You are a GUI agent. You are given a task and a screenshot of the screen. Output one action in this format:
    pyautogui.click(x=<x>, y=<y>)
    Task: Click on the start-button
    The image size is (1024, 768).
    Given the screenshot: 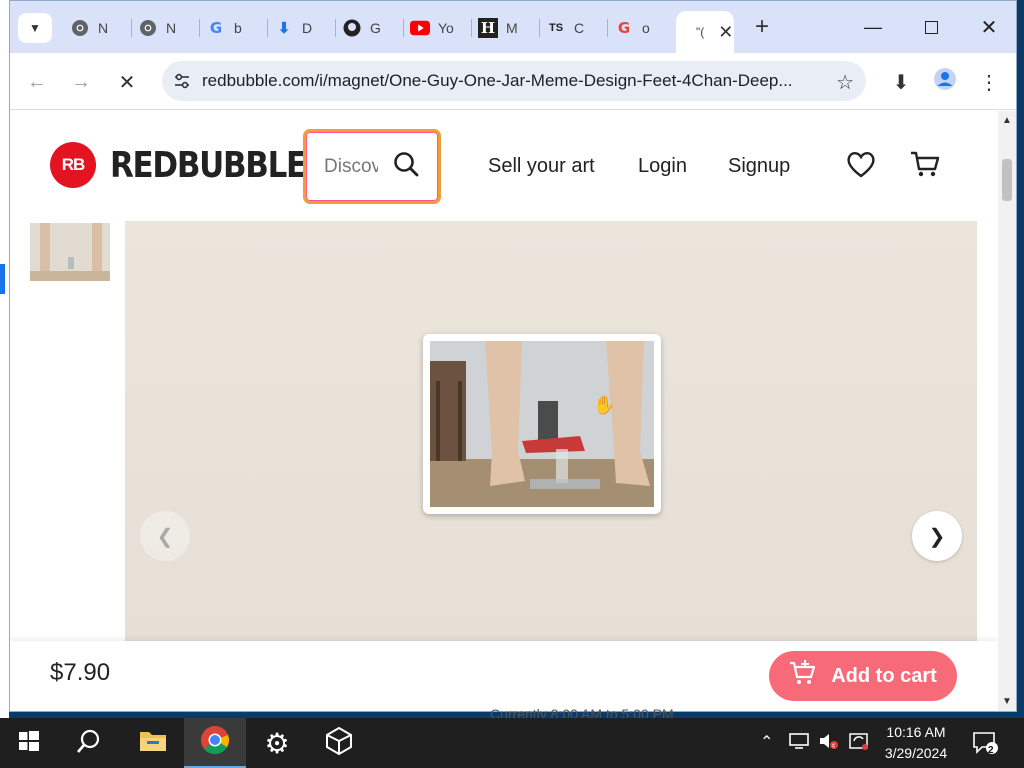 What is the action you would take?
    pyautogui.click(x=29, y=743)
    